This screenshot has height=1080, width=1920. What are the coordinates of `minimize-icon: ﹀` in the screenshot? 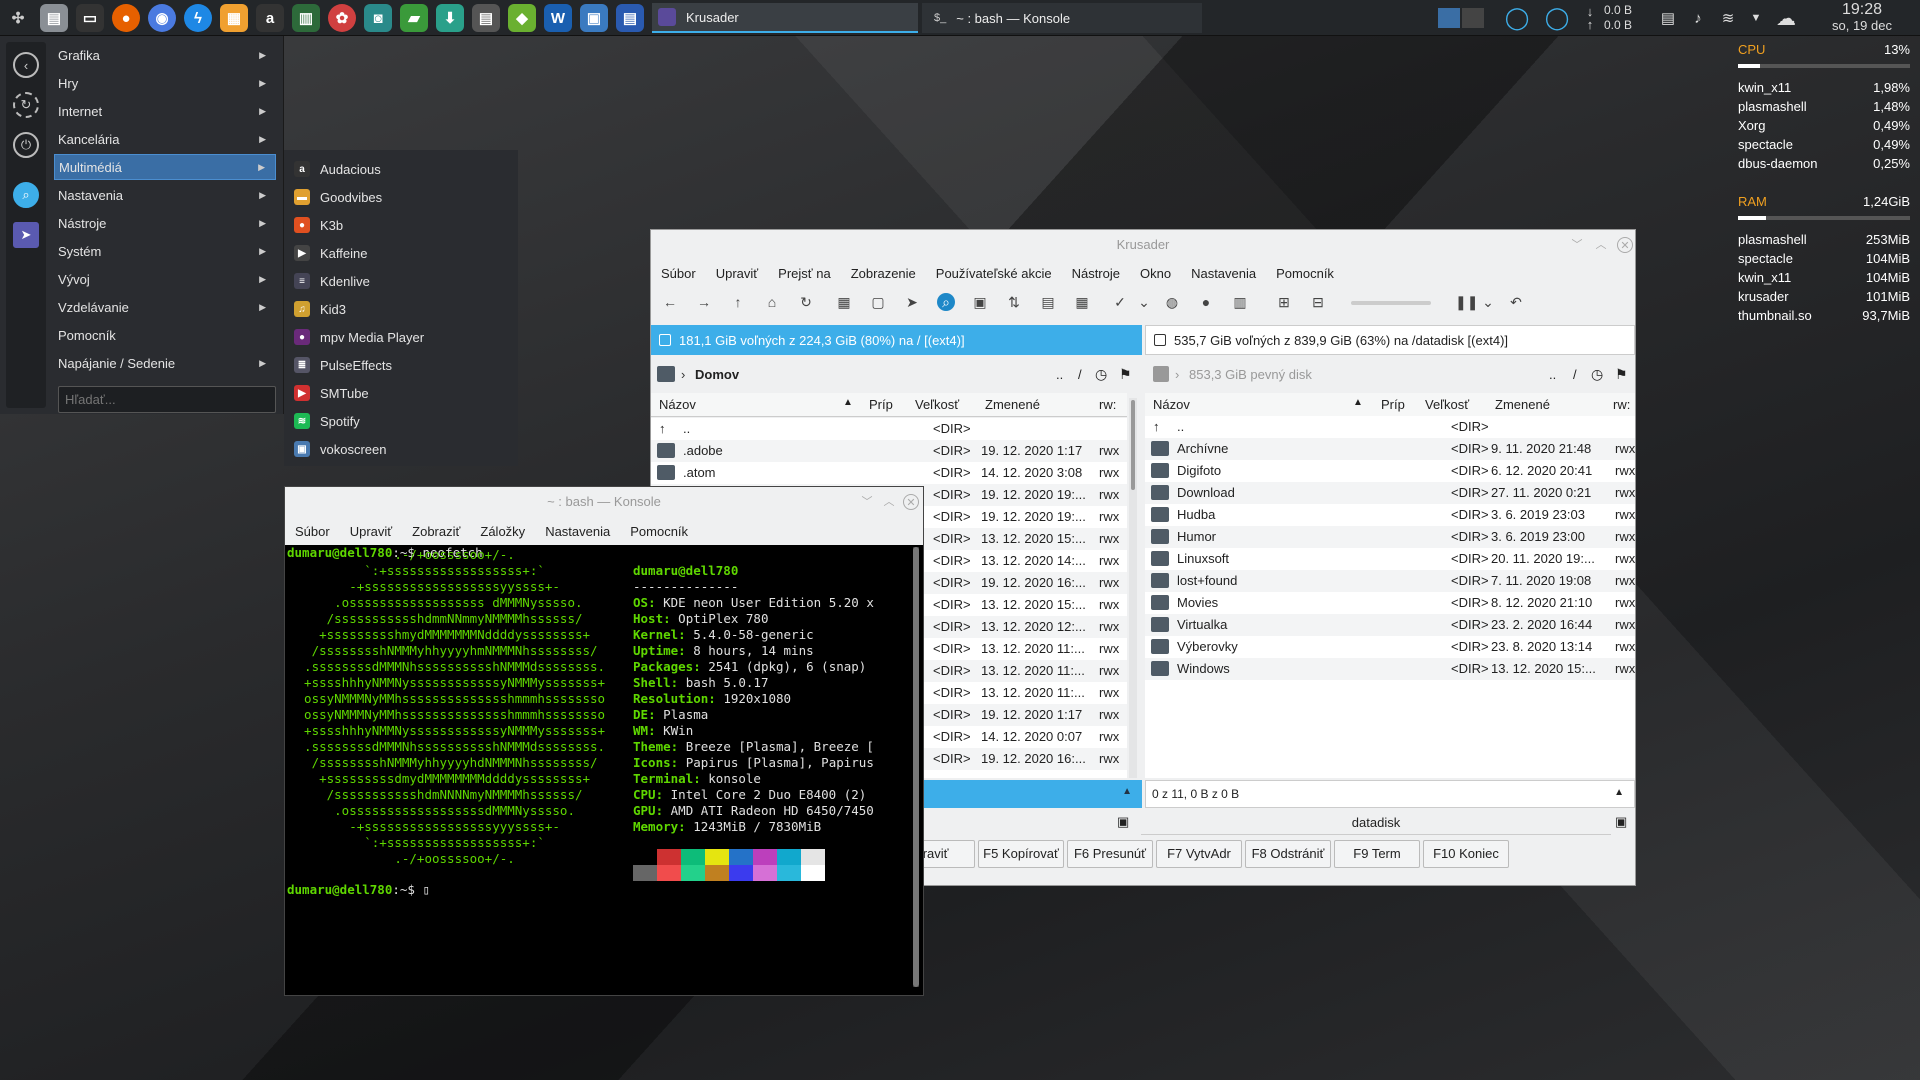 It's located at (1577, 245).